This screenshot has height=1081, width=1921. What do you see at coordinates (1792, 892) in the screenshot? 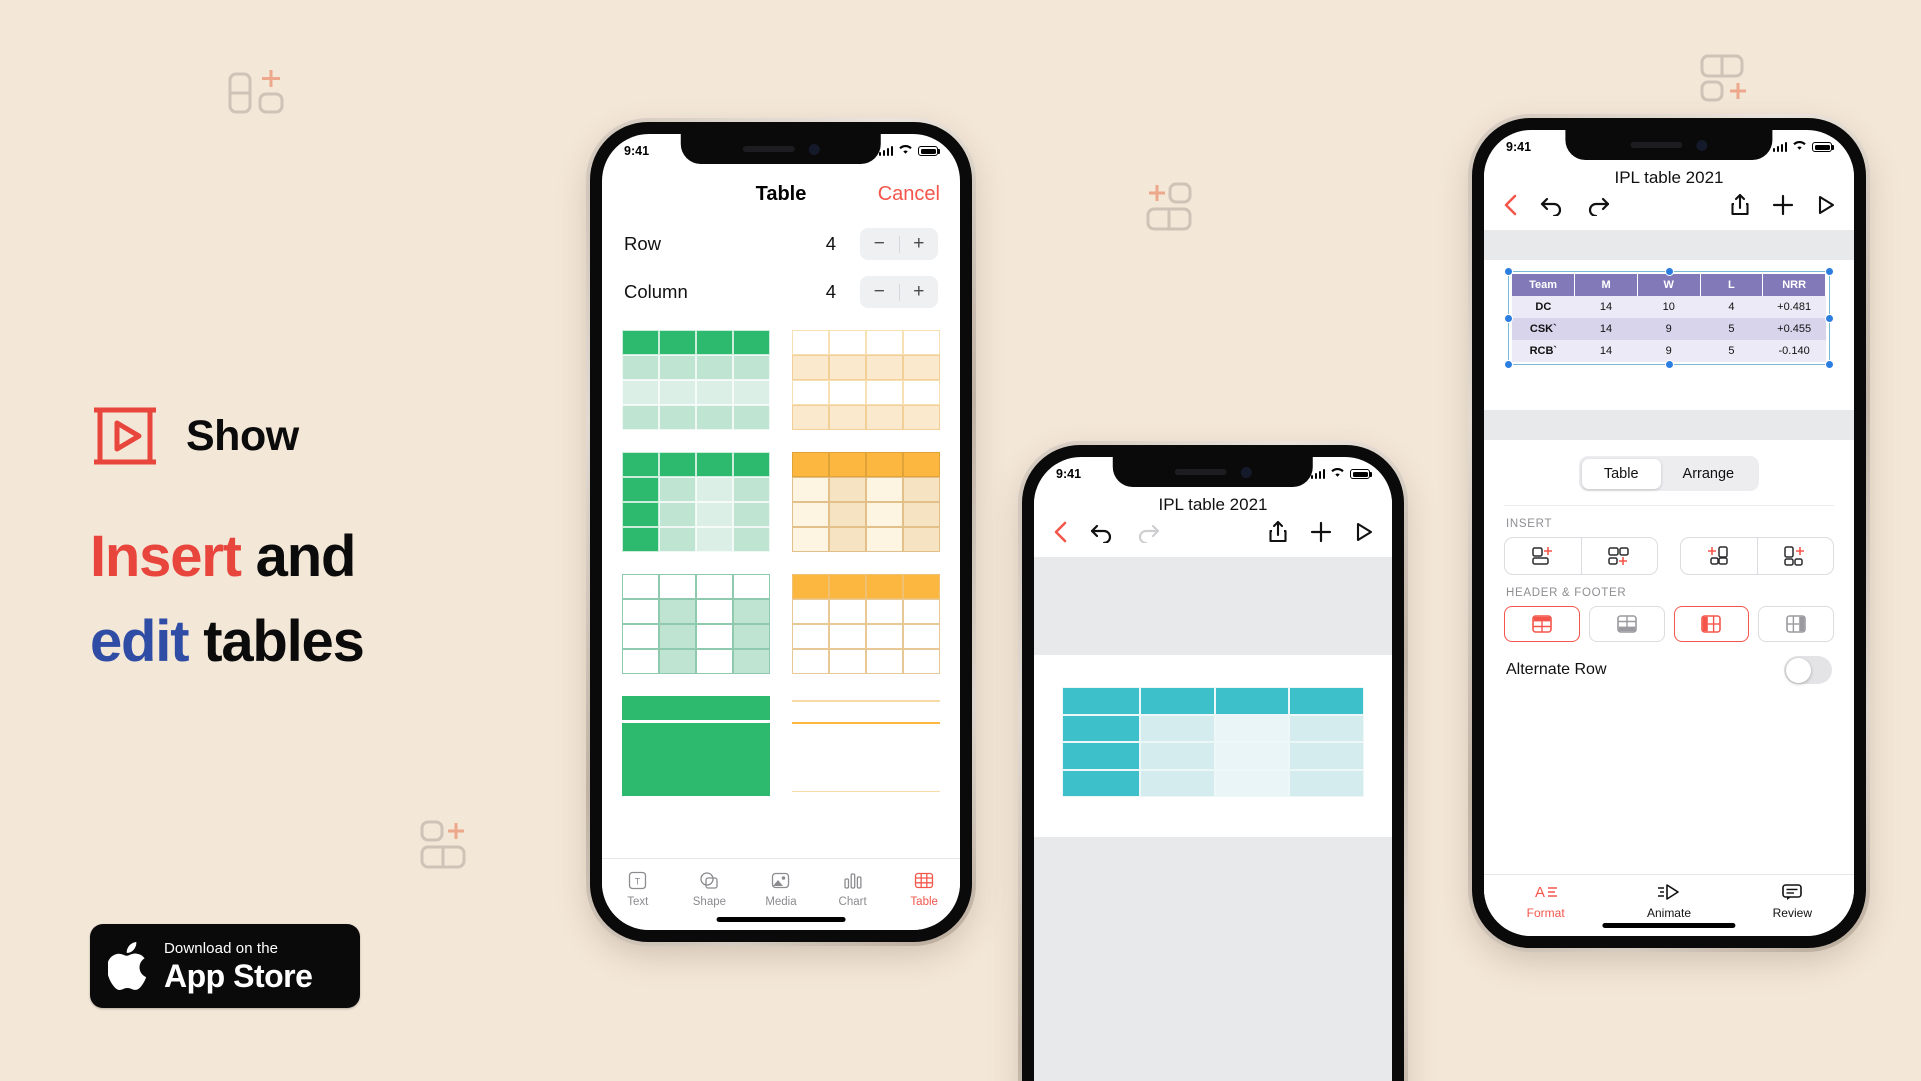
I see `comment-icon` at bounding box center [1792, 892].